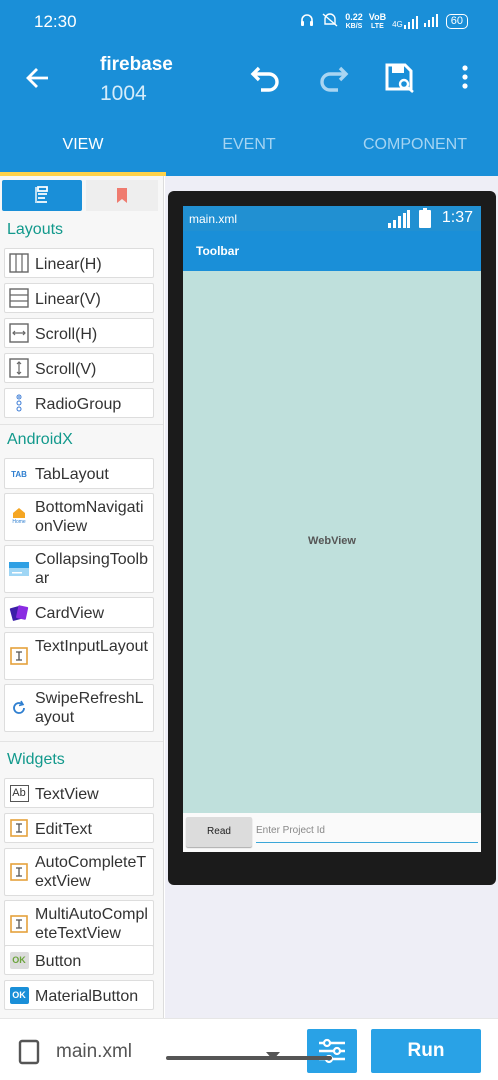 The width and height of the screenshot is (498, 1080). What do you see at coordinates (79, 473) in the screenshot?
I see `palette-item-tablayout: TAB TabLayout` at bounding box center [79, 473].